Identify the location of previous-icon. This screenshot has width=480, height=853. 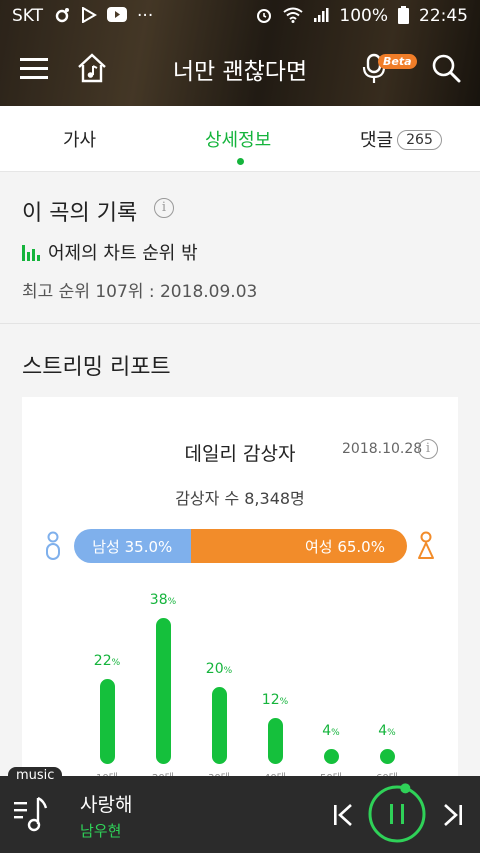
(343, 815).